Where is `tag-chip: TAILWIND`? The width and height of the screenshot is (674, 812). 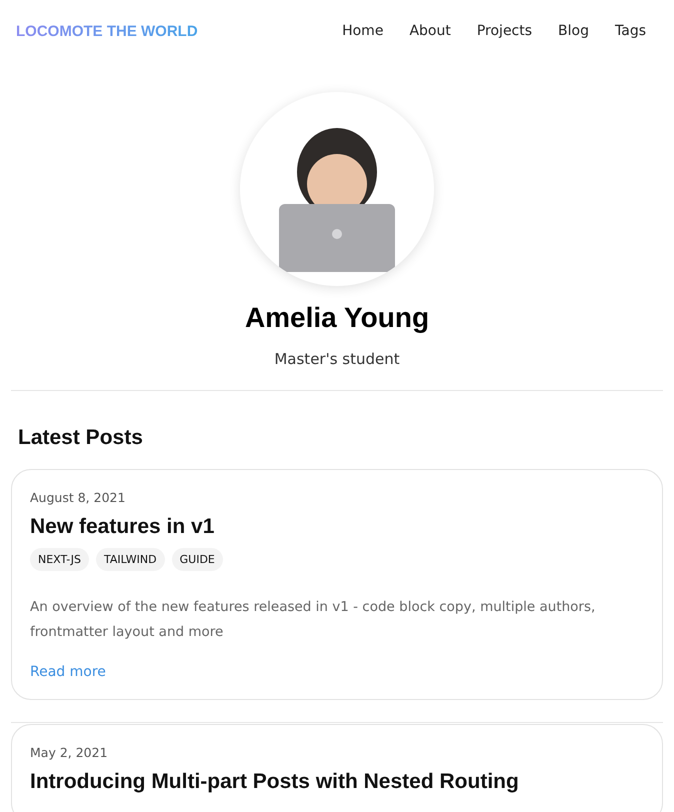
tag-chip: TAILWIND is located at coordinates (130, 559).